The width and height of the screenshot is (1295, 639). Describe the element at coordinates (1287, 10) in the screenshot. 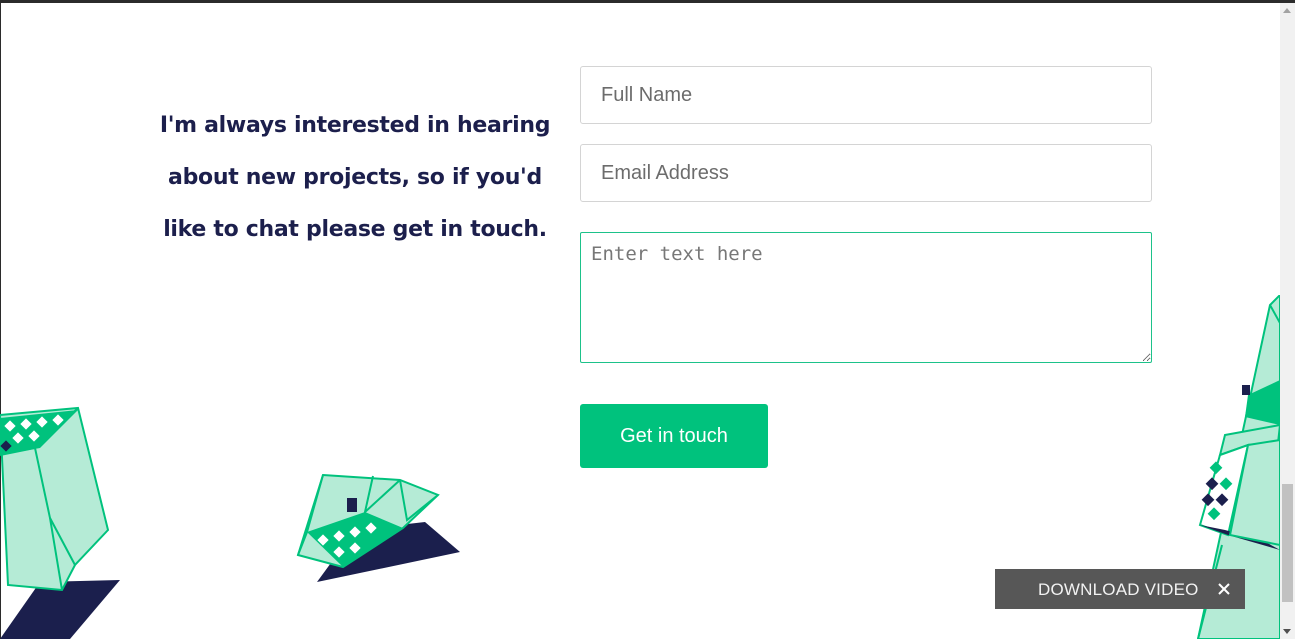

I see `scroll-up-arrow-icon` at that location.